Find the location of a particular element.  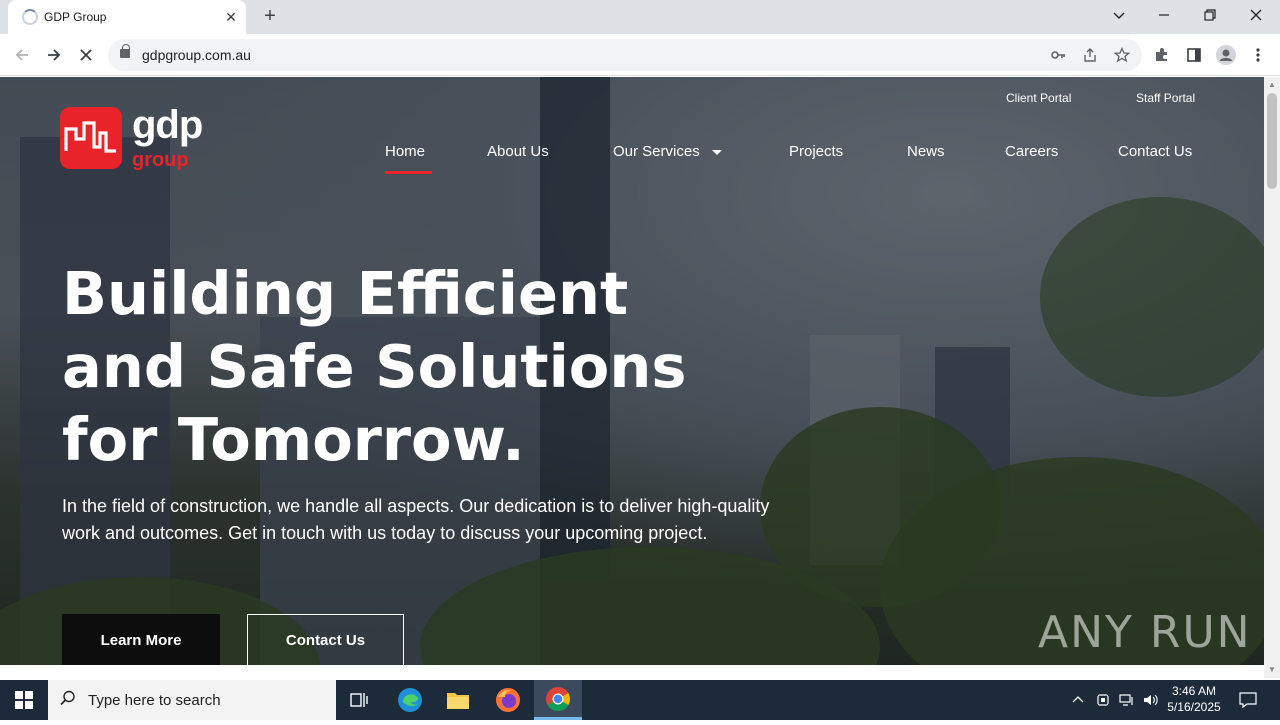

url-text: gdpgroup.com.au is located at coordinates (196, 55).